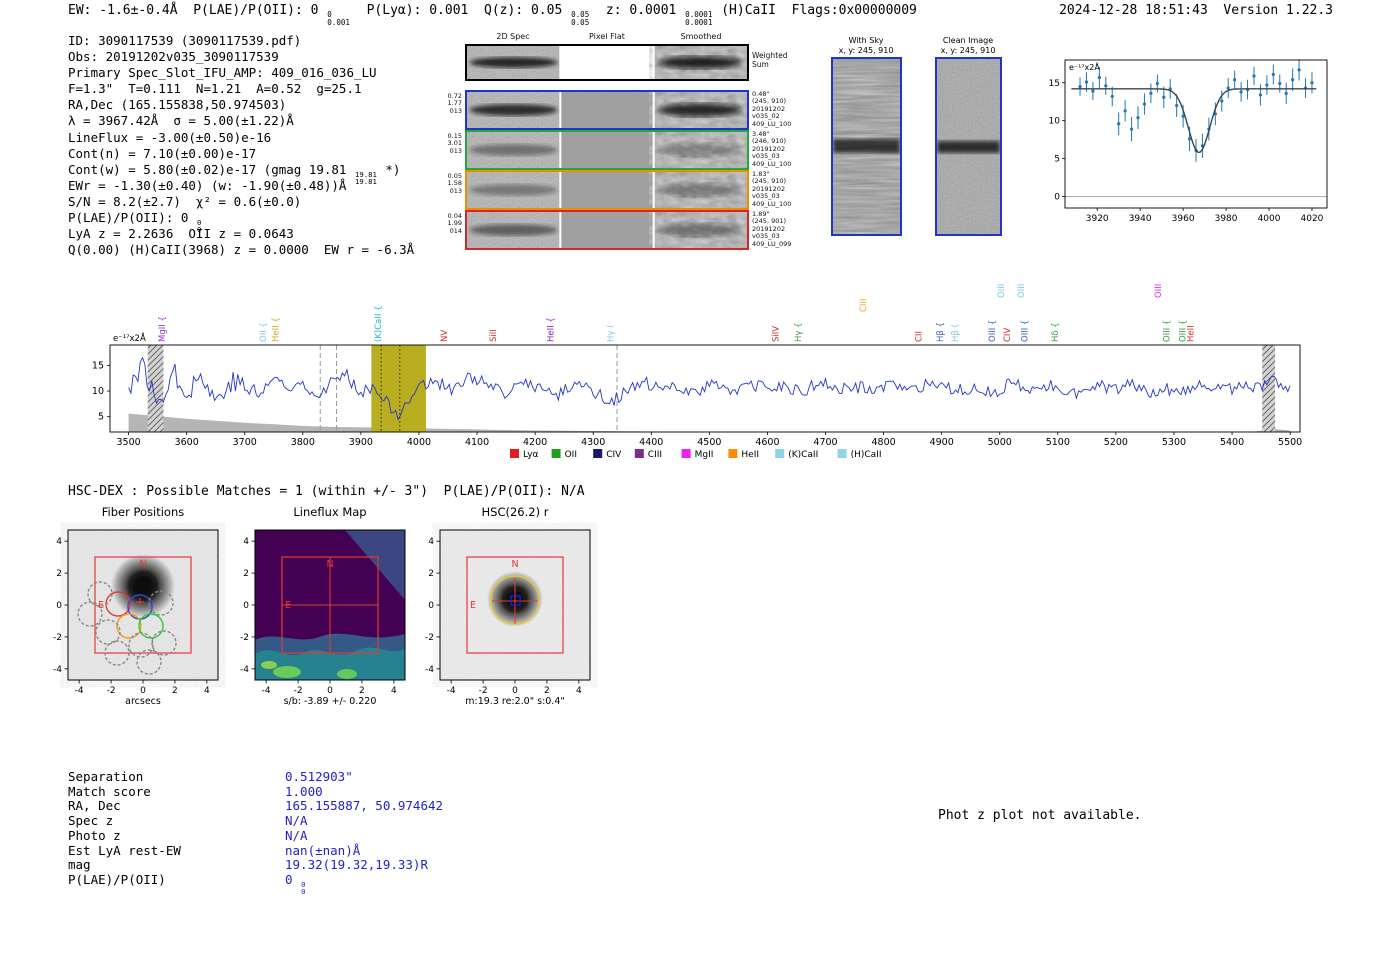  I want to click on line-fit-plot: 3920 3940 3960 3980 4000 4020 0 5 10 15 e⁻¹⁷x2Å, so click(1188, 141).